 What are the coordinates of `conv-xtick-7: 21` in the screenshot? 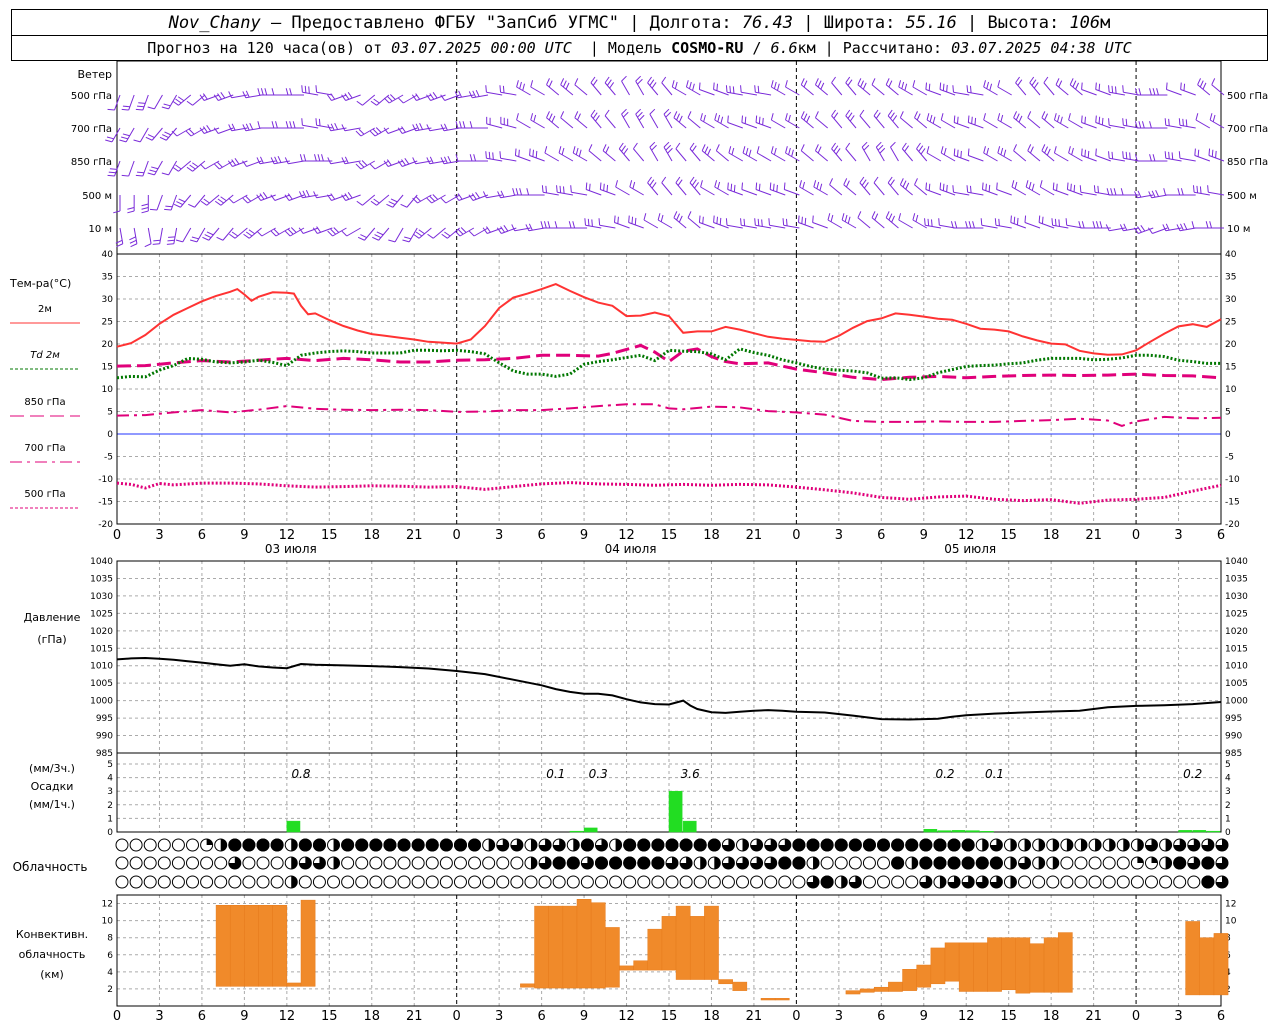 It's located at (414, 1016).